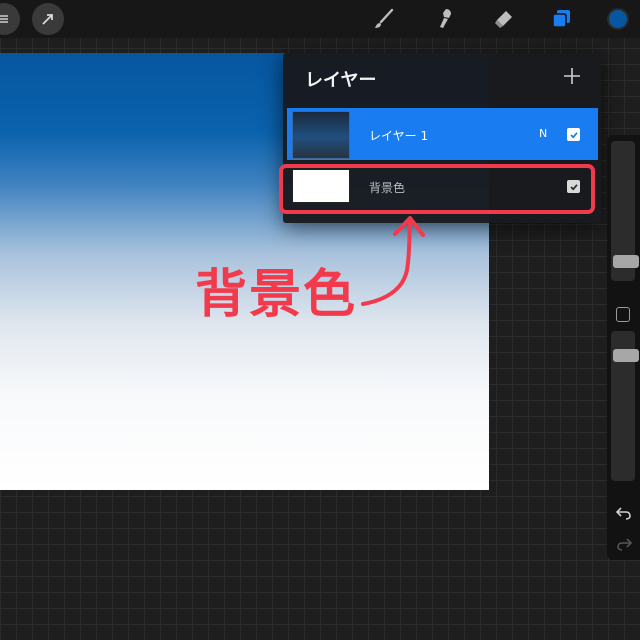 This screenshot has height=640, width=640. I want to click on top-toolbar, so click(320, 19).